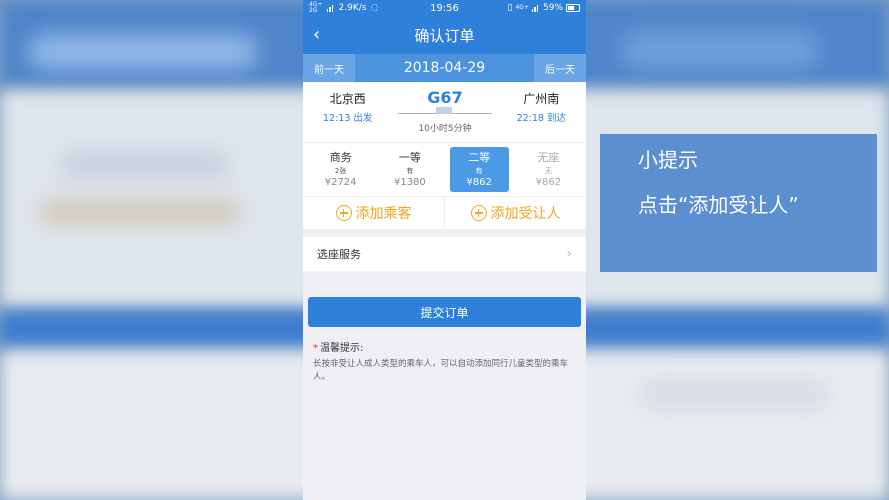 The image size is (889, 500). Describe the element at coordinates (718, 205) in the screenshot. I see `hint-text: 点击“添加受让人”` at that location.